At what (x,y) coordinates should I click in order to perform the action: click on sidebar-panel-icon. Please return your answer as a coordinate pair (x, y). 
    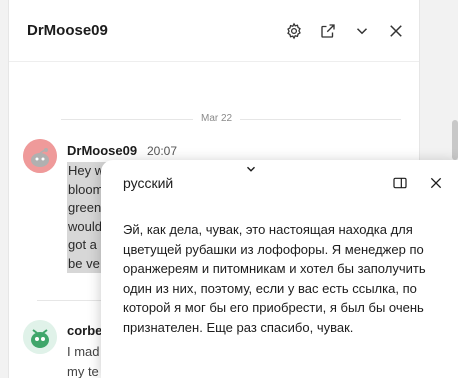
    Looking at the image, I should click on (400, 183).